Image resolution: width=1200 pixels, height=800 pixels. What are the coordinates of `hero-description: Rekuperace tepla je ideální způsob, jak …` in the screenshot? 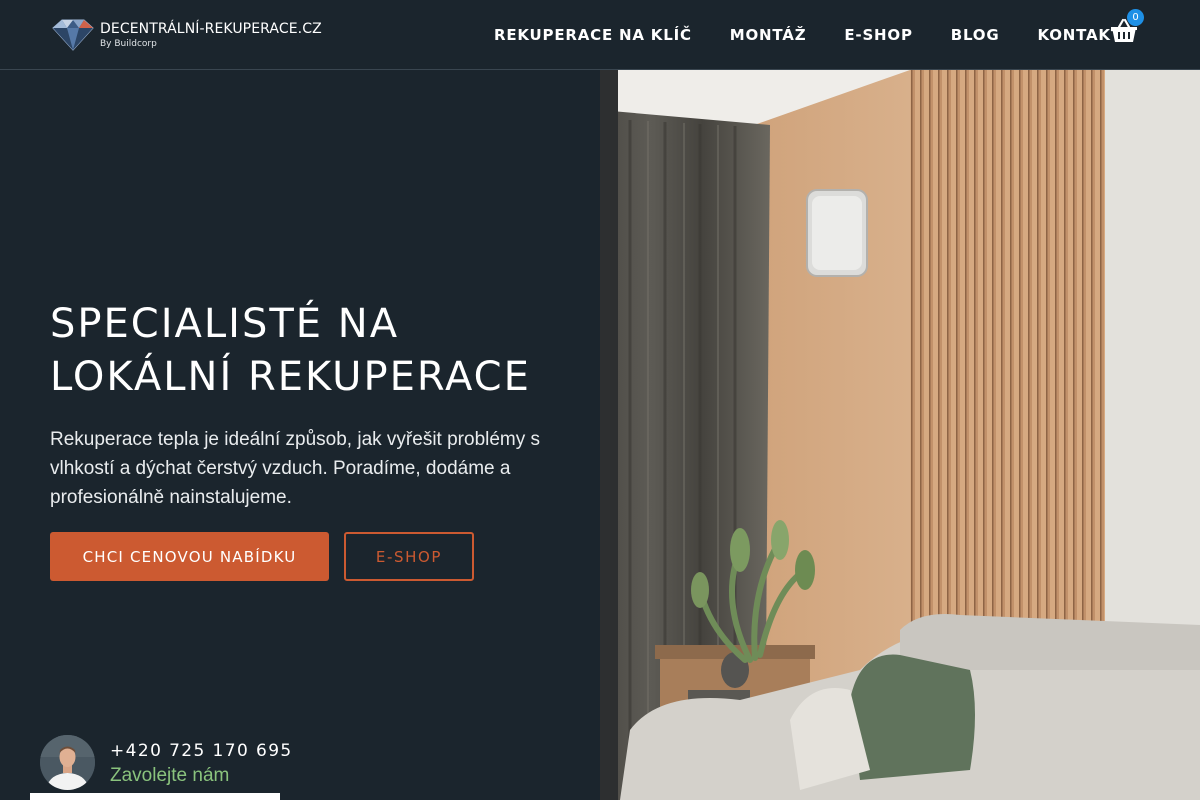 It's located at (295, 468).